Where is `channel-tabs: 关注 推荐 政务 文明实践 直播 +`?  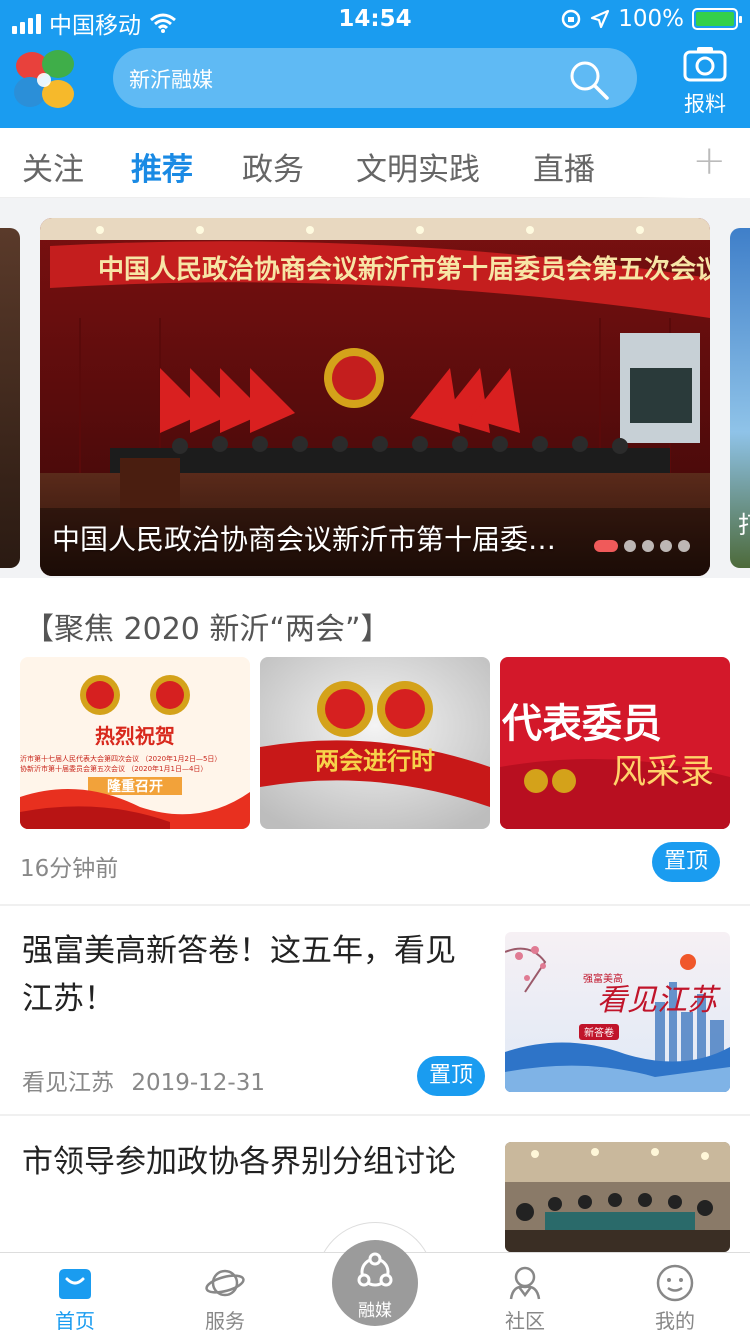 channel-tabs: 关注 推荐 政务 文明实践 直播 + is located at coordinates (375, 163).